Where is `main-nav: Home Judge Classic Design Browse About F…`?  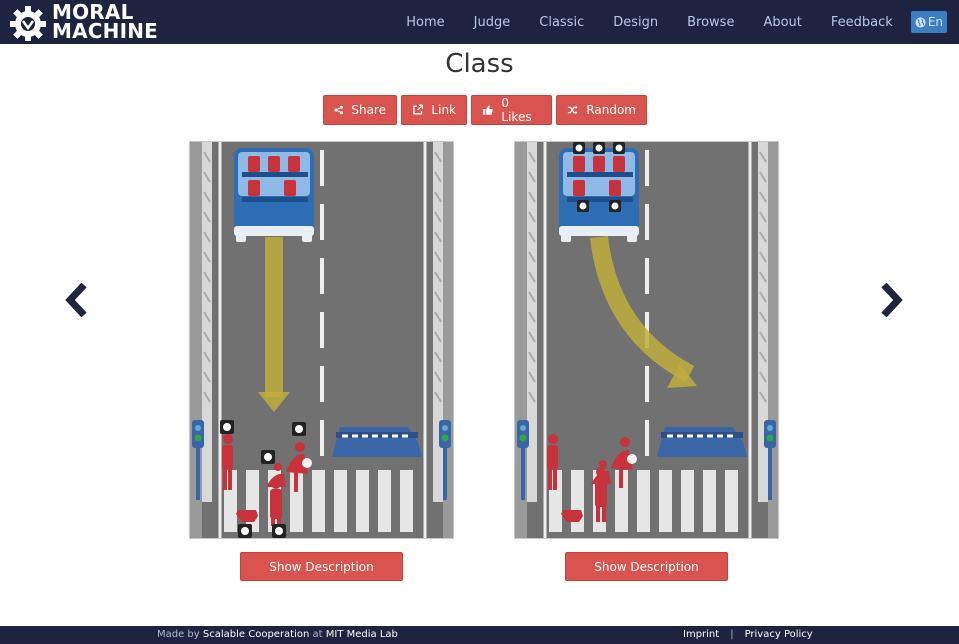 main-nav: Home Judge Classic Design Browse About F… is located at coordinates (682, 22).